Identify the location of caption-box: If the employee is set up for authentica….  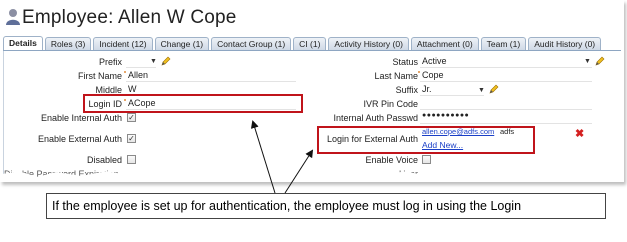
(326, 206).